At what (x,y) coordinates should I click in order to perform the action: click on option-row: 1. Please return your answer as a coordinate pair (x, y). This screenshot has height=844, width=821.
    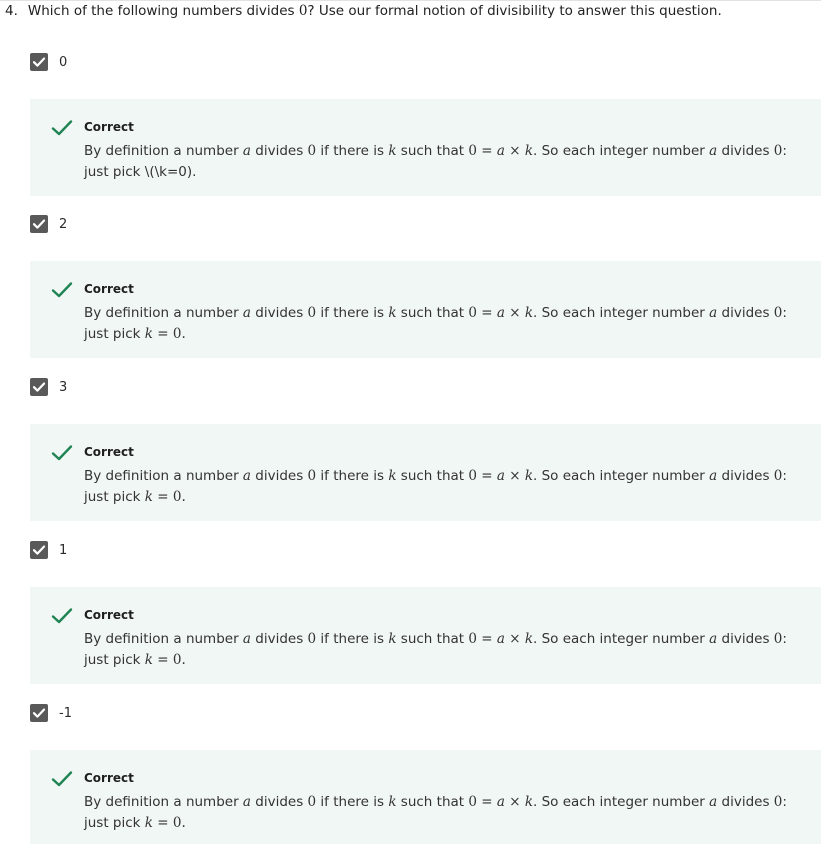
    Looking at the image, I should click on (425, 551).